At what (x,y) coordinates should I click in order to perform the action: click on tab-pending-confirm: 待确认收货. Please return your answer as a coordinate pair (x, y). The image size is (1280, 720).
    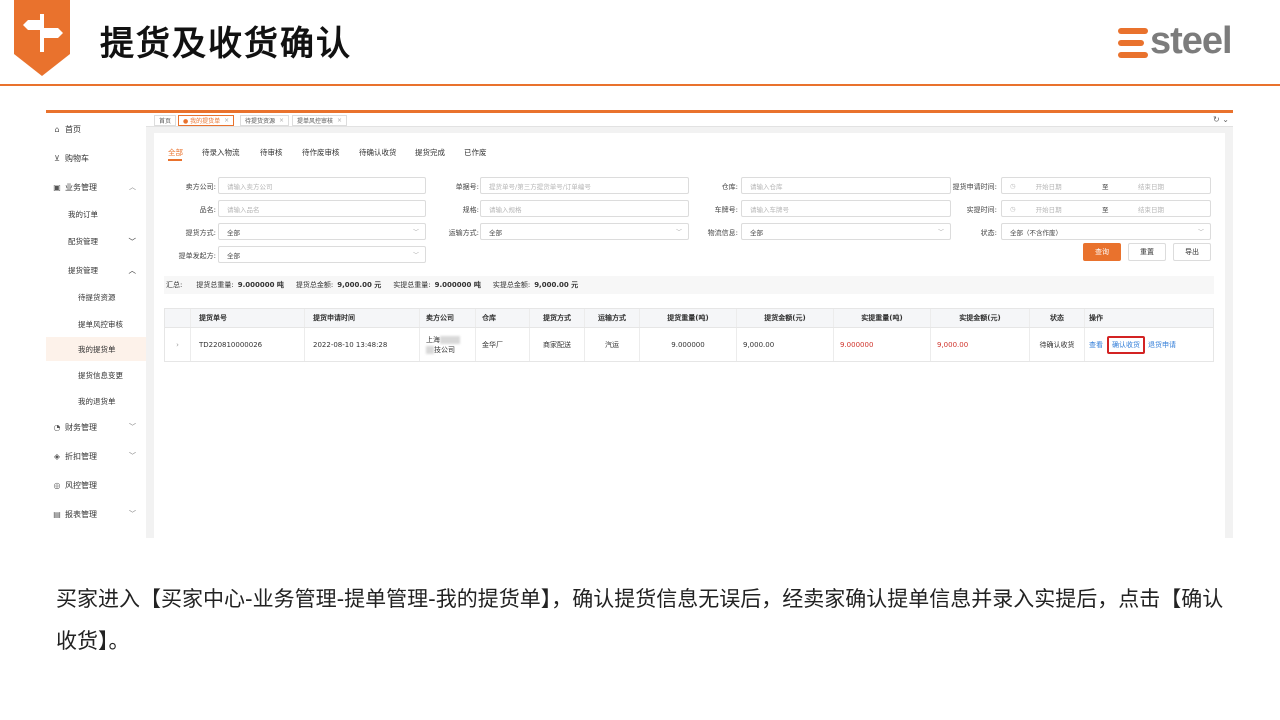
    Looking at the image, I should click on (378, 152).